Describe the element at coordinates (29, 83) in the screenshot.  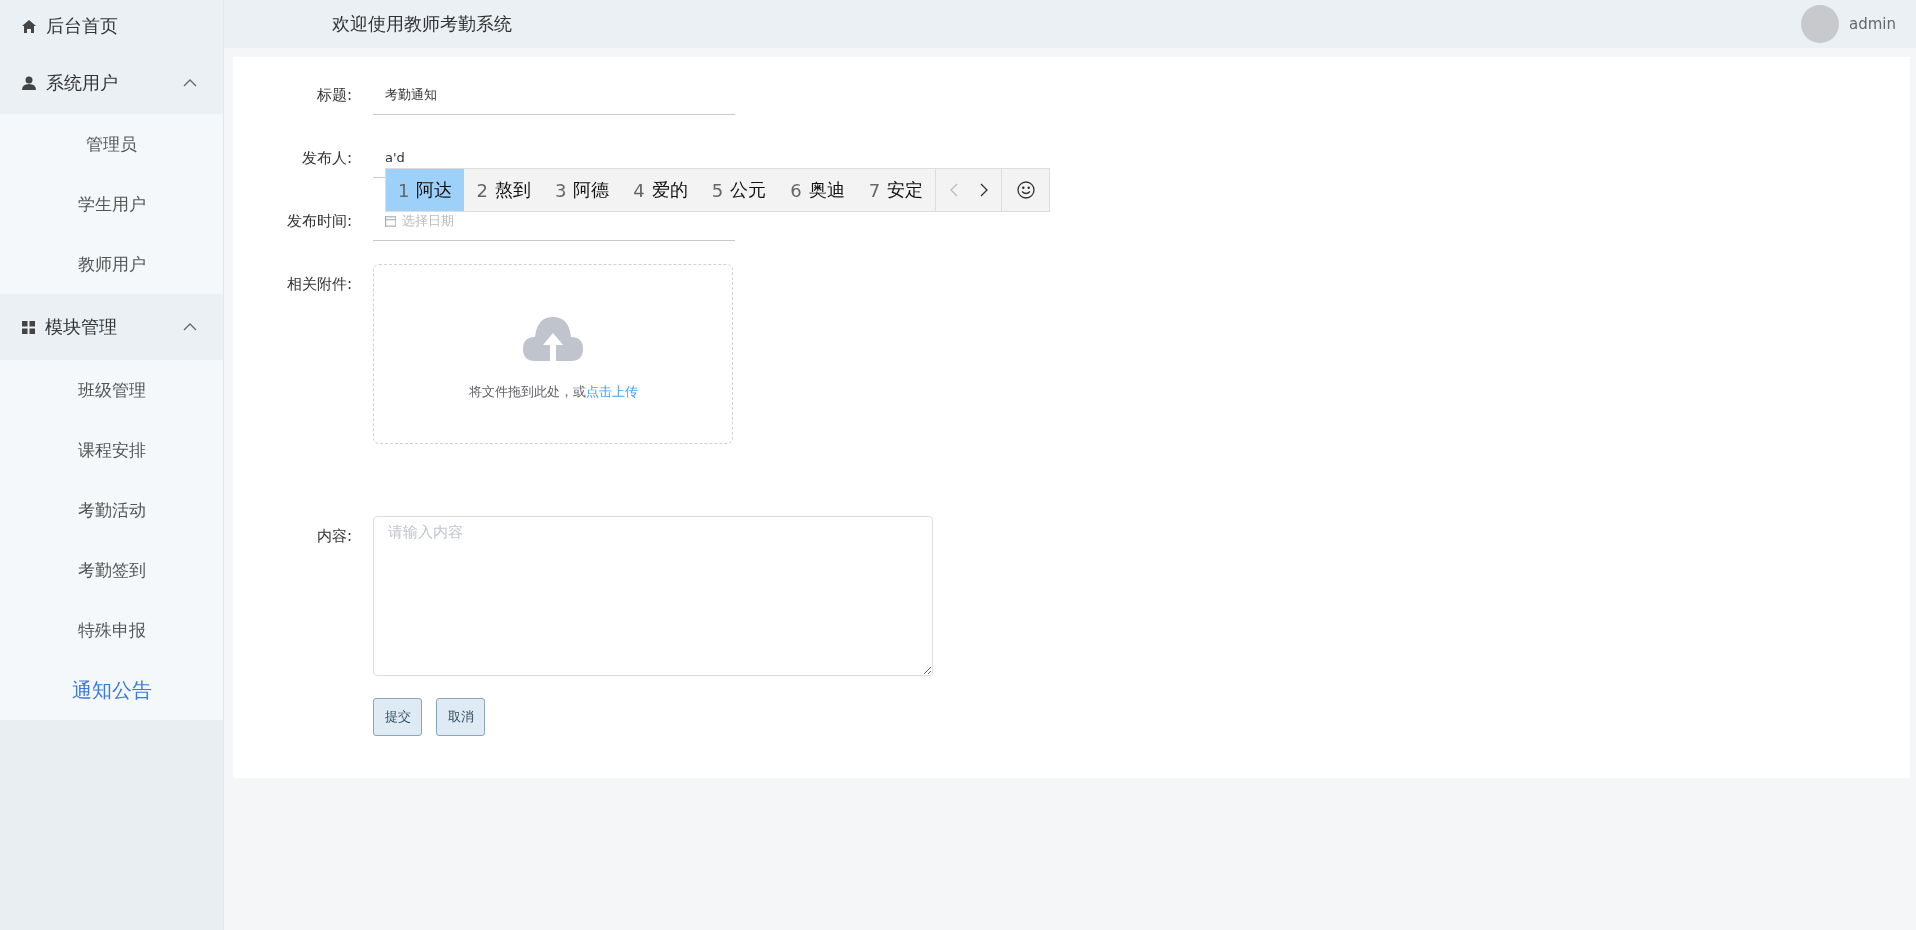
I see `user-icon` at that location.